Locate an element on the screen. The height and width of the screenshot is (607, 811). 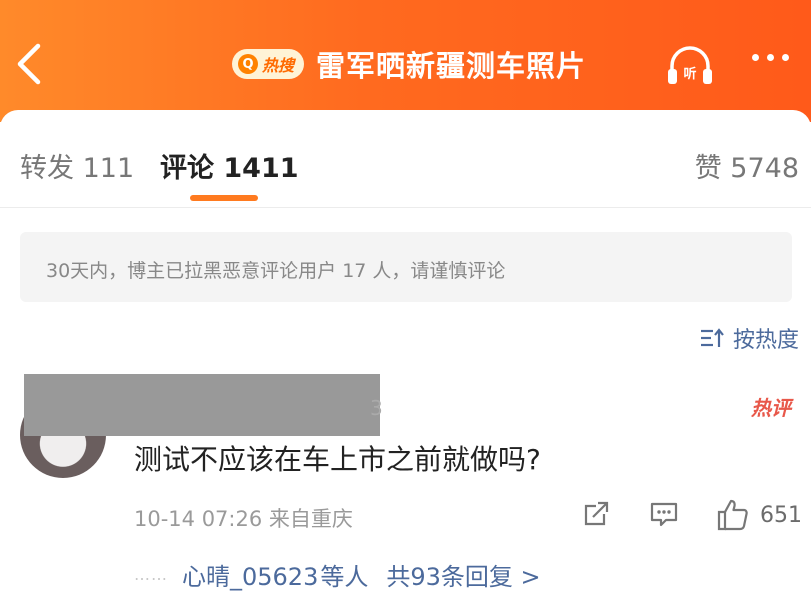
thumbs-up-icon is located at coordinates (732, 515).